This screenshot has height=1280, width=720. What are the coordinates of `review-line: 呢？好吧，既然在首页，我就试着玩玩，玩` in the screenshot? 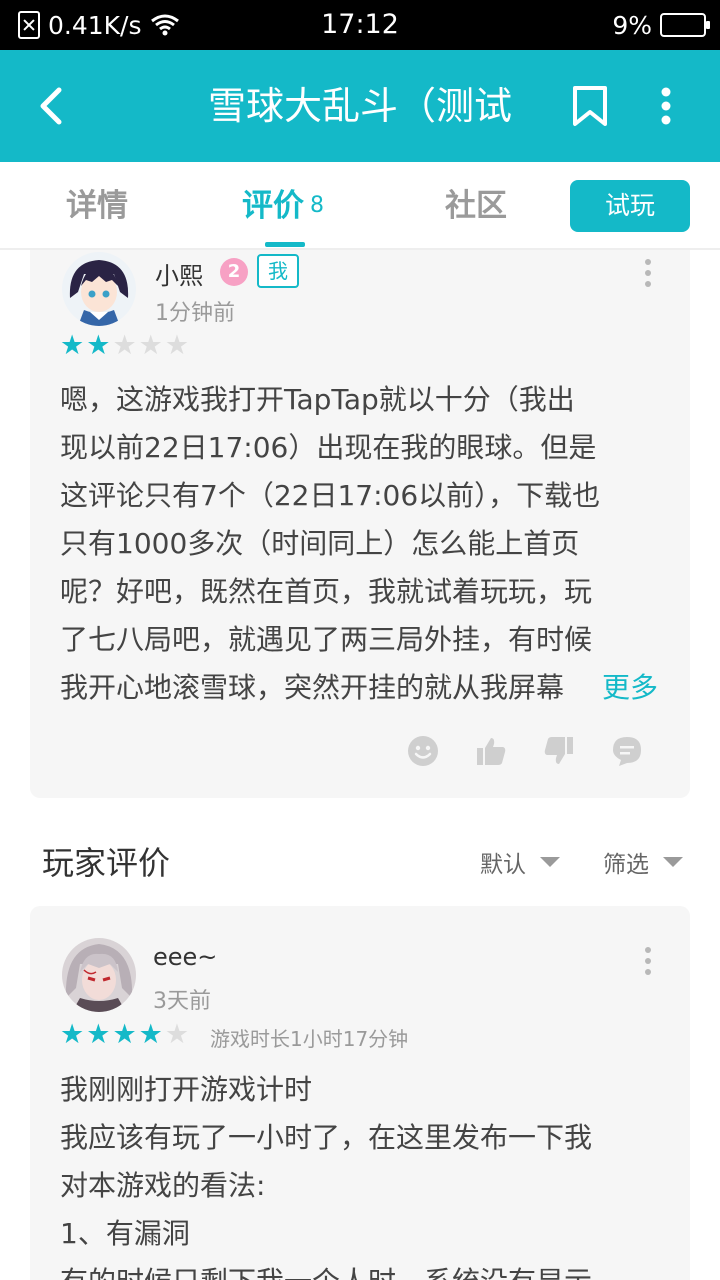 It's located at (326, 591).